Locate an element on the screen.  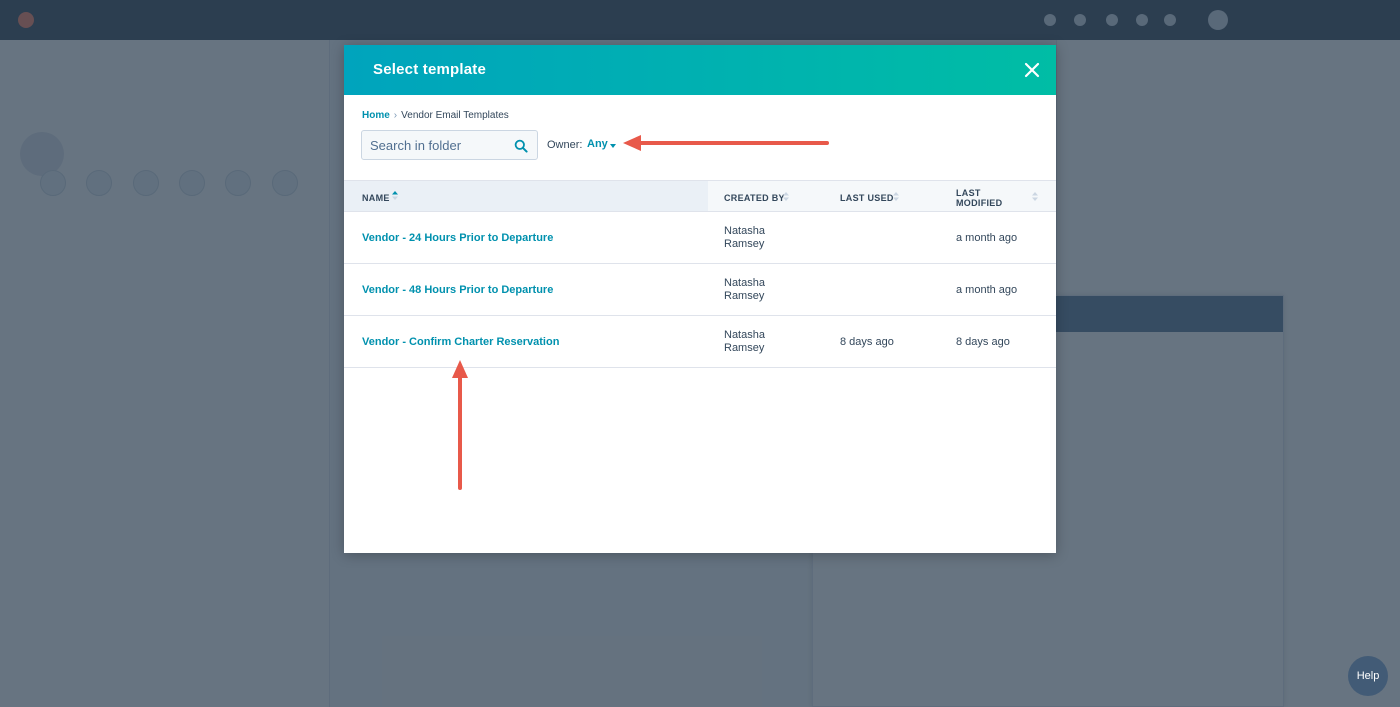
annotation-arrow-up is located at coordinates (460, 425).